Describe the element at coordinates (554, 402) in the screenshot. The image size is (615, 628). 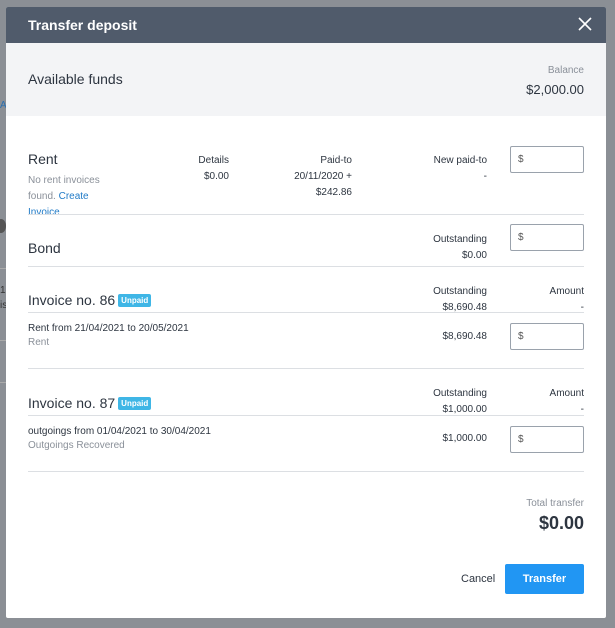
I see `invoice-87-amount: Amount -` at that location.